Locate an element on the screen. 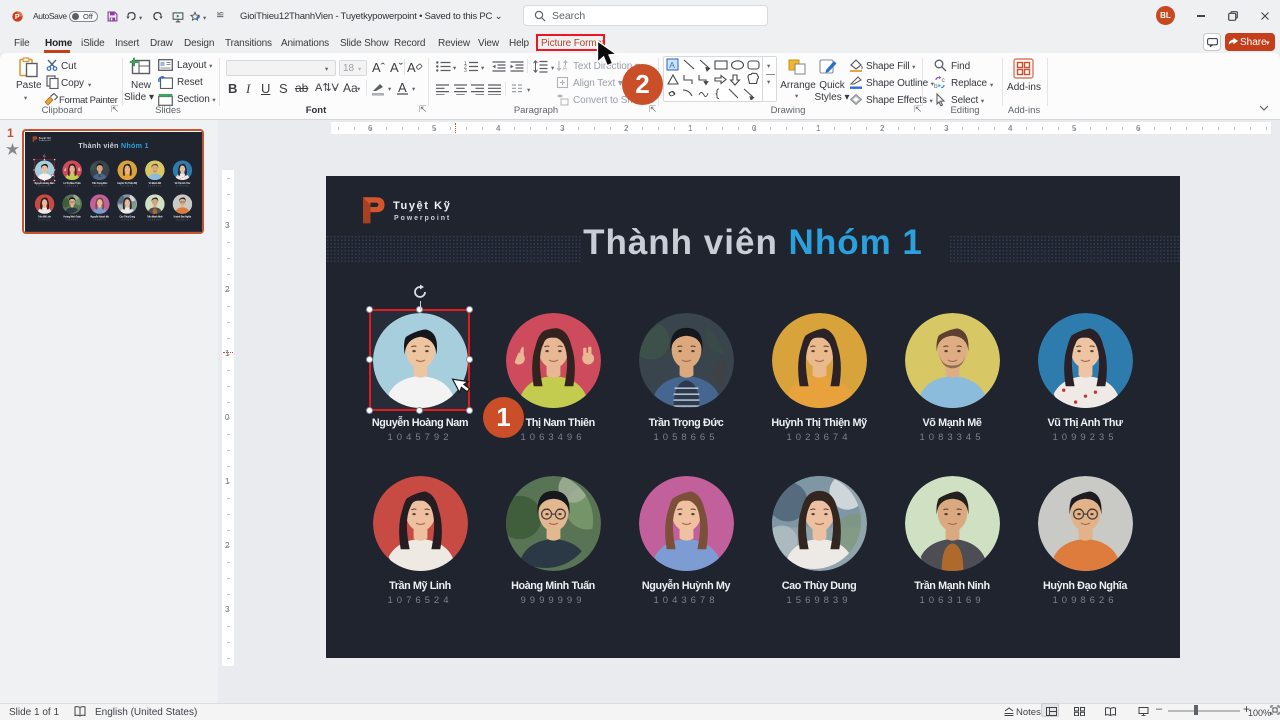 The image size is (1280, 720). svg-text: 3 is located at coordinates (465, 70).